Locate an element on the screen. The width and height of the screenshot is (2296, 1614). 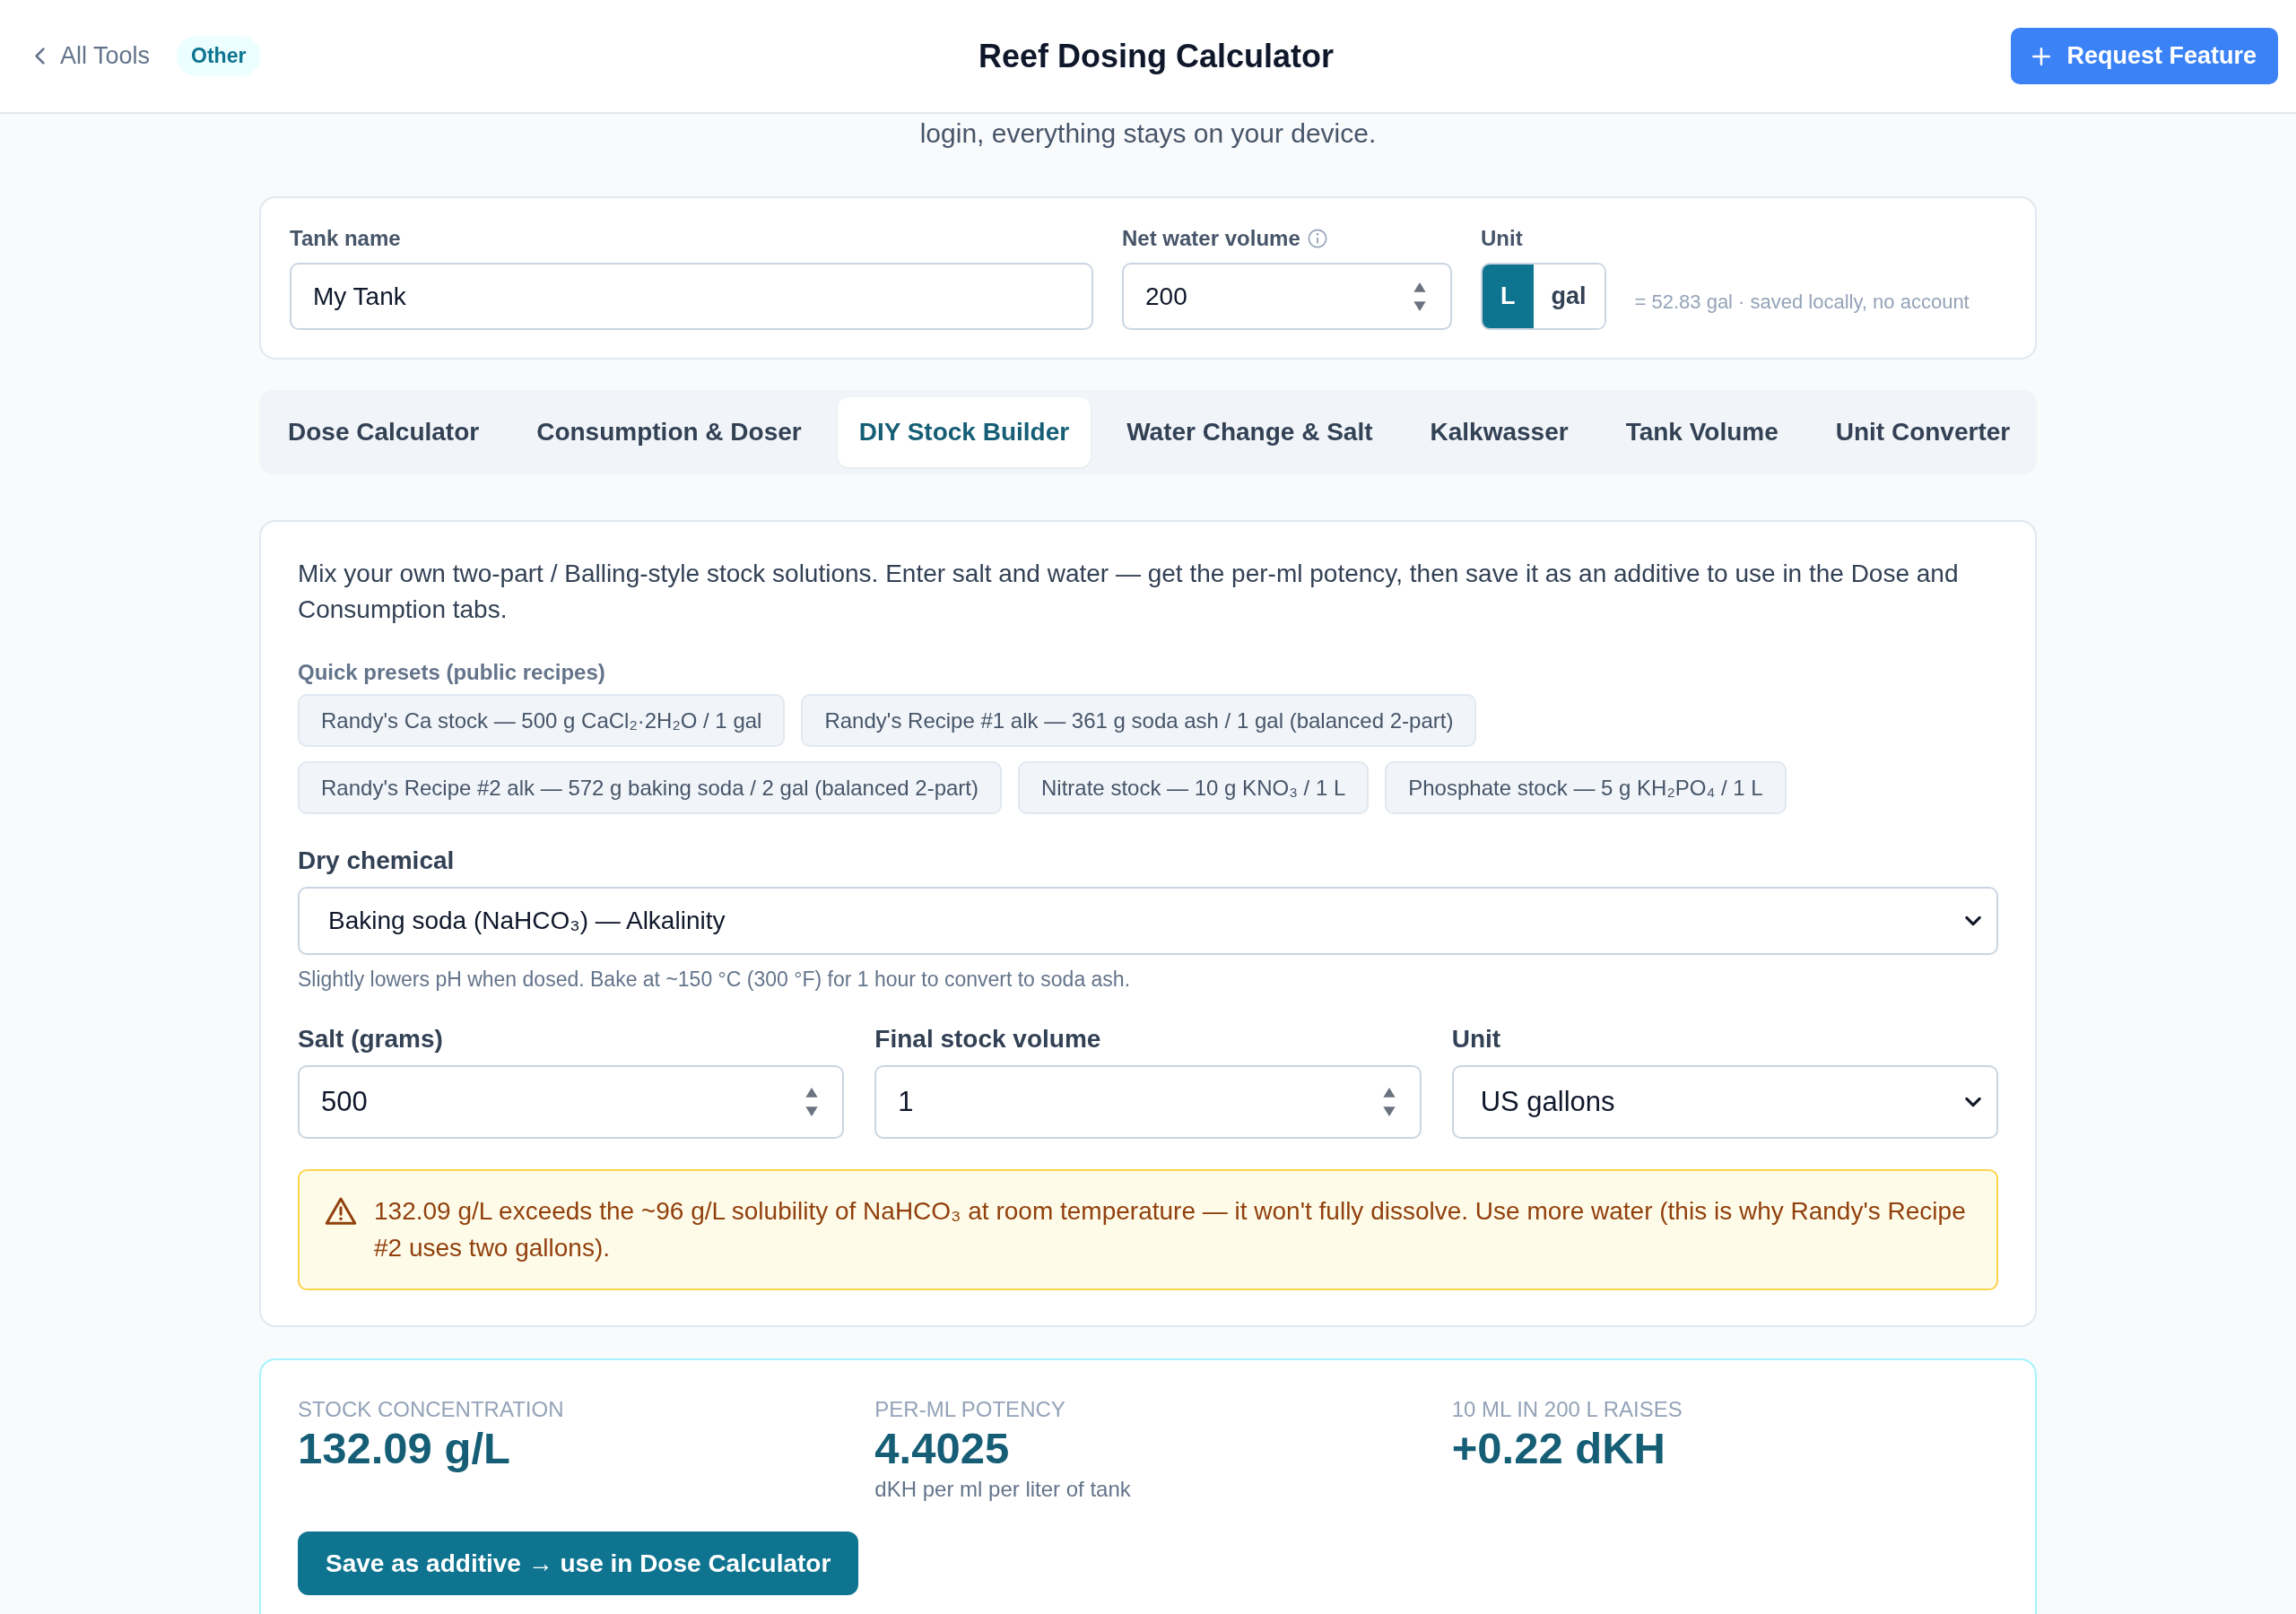
field-label: Tank name is located at coordinates (345, 239).